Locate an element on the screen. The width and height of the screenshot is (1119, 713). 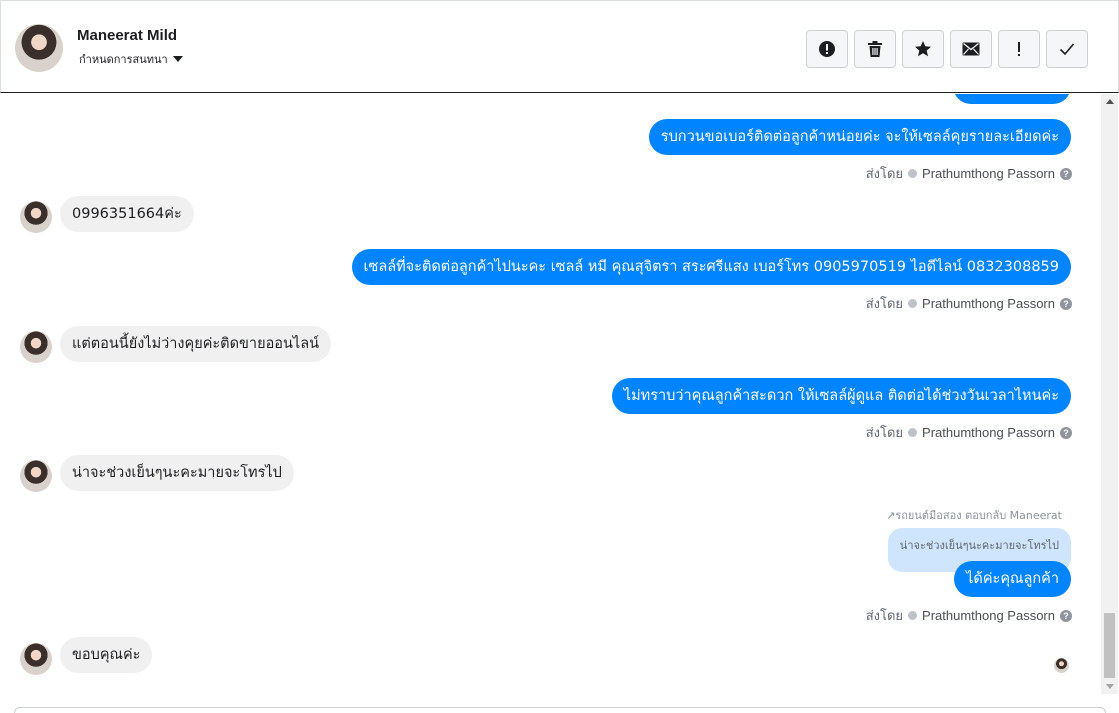
exclamation-icon is located at coordinates (1019, 49).